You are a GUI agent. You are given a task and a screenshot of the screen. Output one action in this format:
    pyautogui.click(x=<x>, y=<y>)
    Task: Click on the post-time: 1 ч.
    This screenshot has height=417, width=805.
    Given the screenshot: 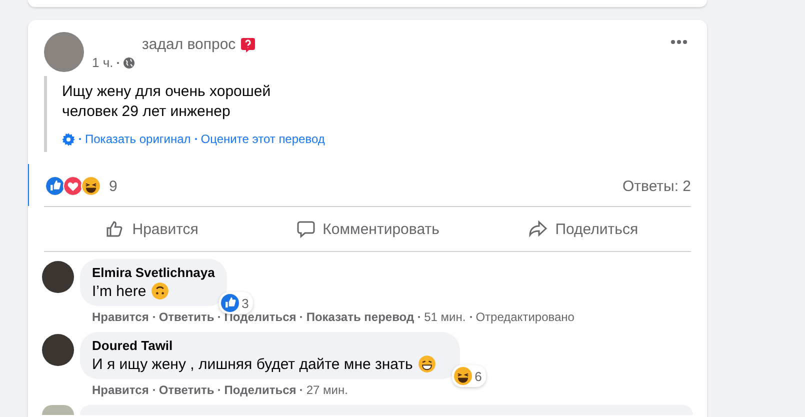 What is the action you would take?
    pyautogui.click(x=103, y=62)
    